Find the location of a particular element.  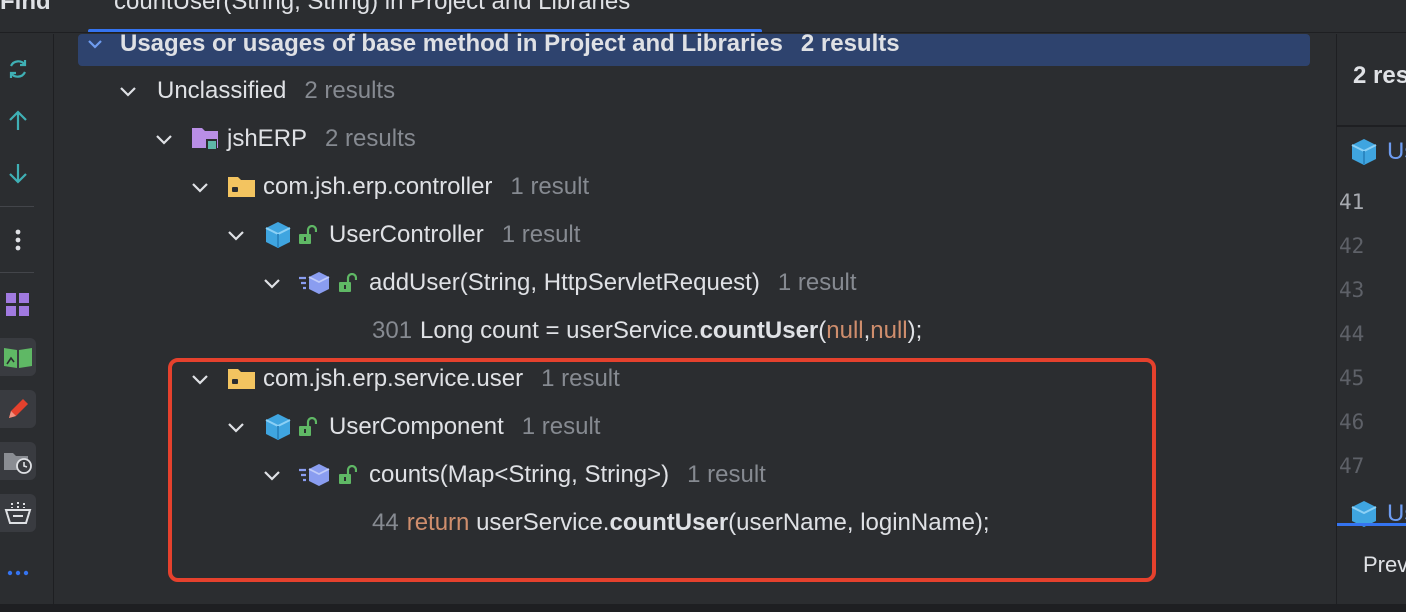

package-controller-label: com.jsh.erp.controller is located at coordinates (378, 186).